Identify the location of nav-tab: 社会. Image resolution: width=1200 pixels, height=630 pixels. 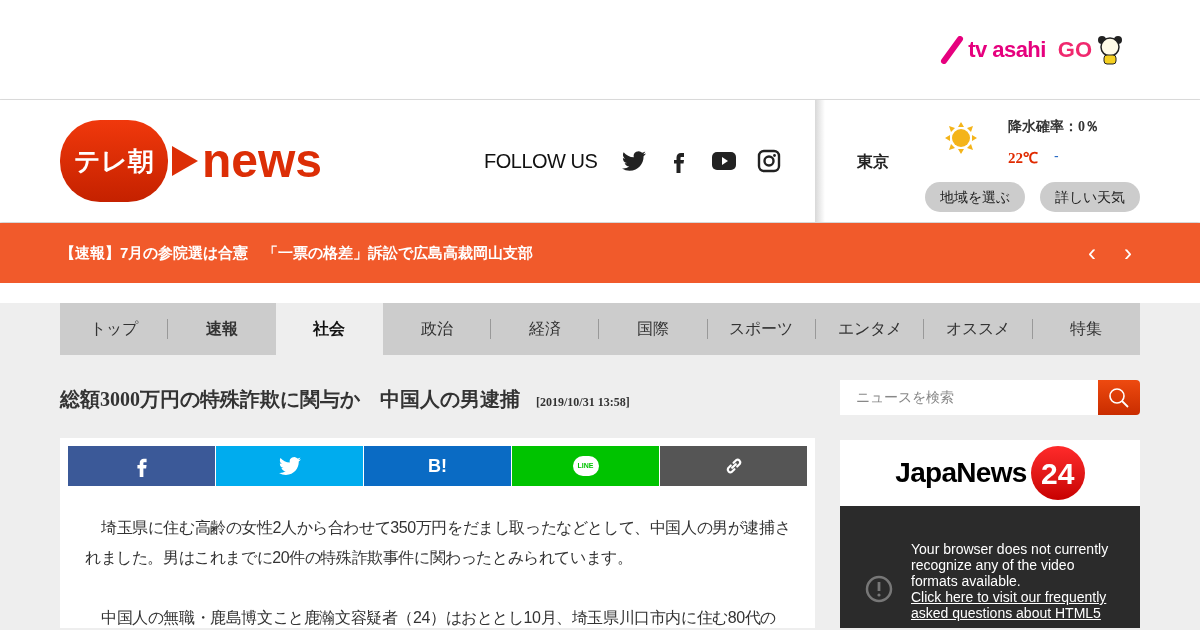
(329, 329).